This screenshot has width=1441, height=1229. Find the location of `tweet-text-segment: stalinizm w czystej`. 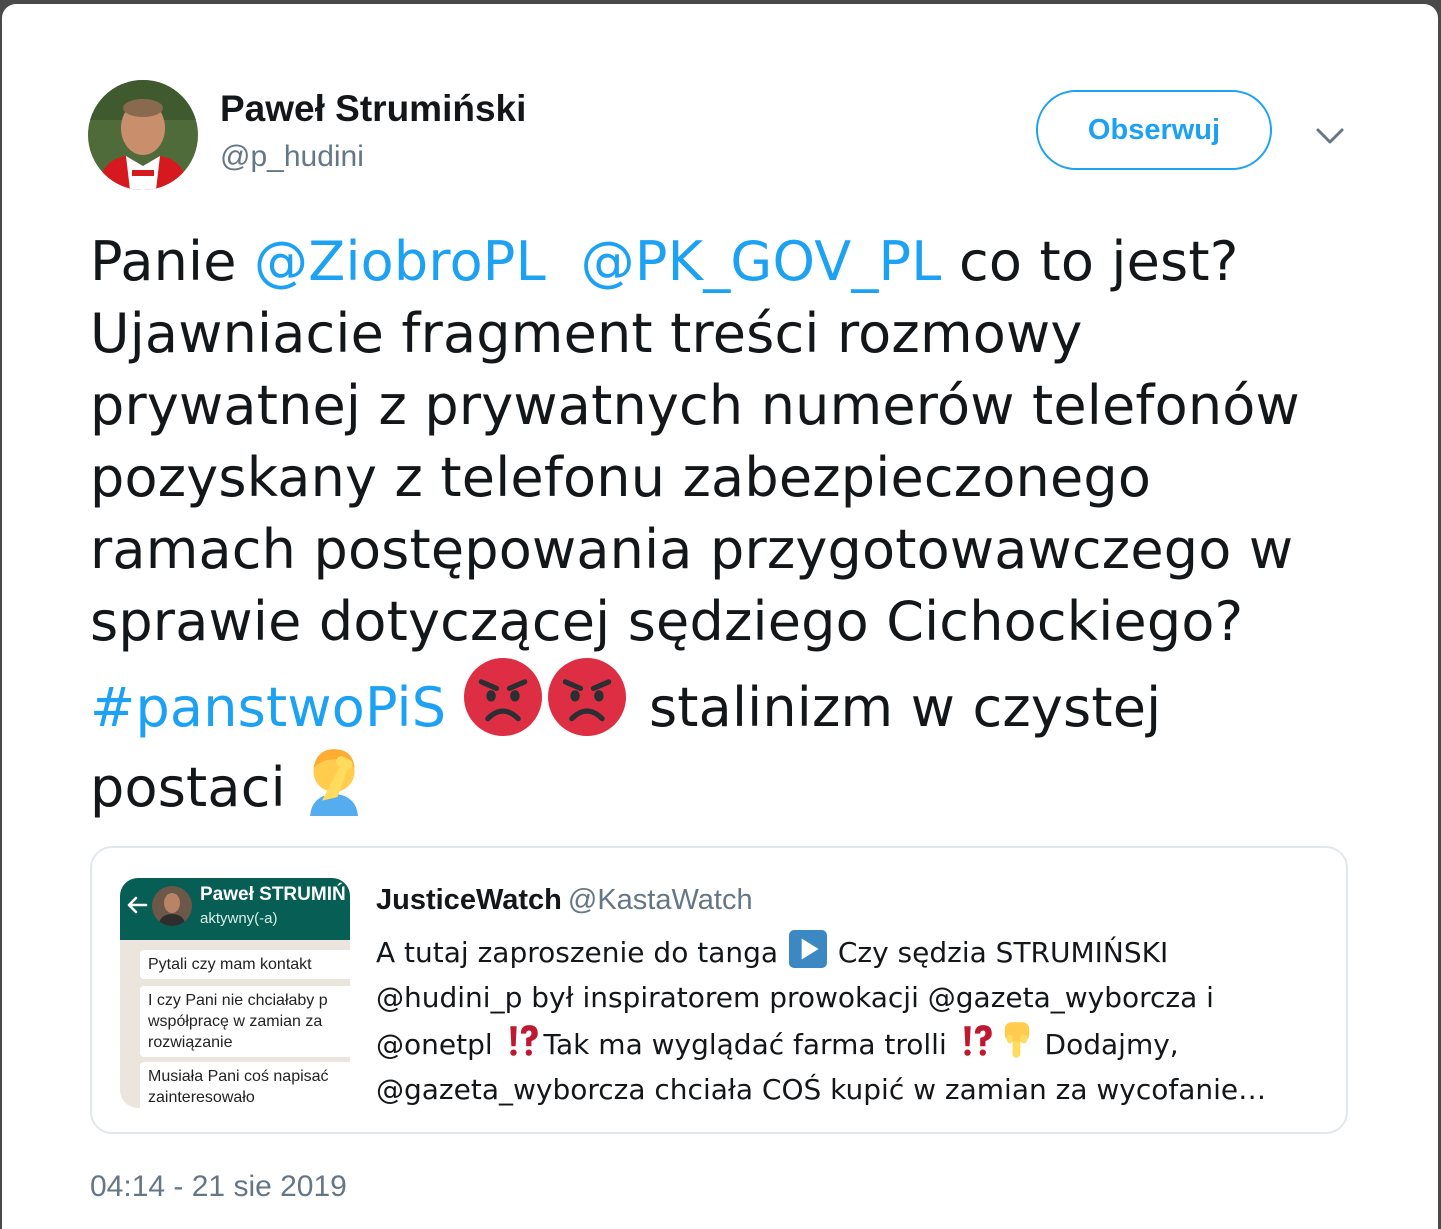

tweet-text-segment: stalinizm w czystej is located at coordinates (905, 707).